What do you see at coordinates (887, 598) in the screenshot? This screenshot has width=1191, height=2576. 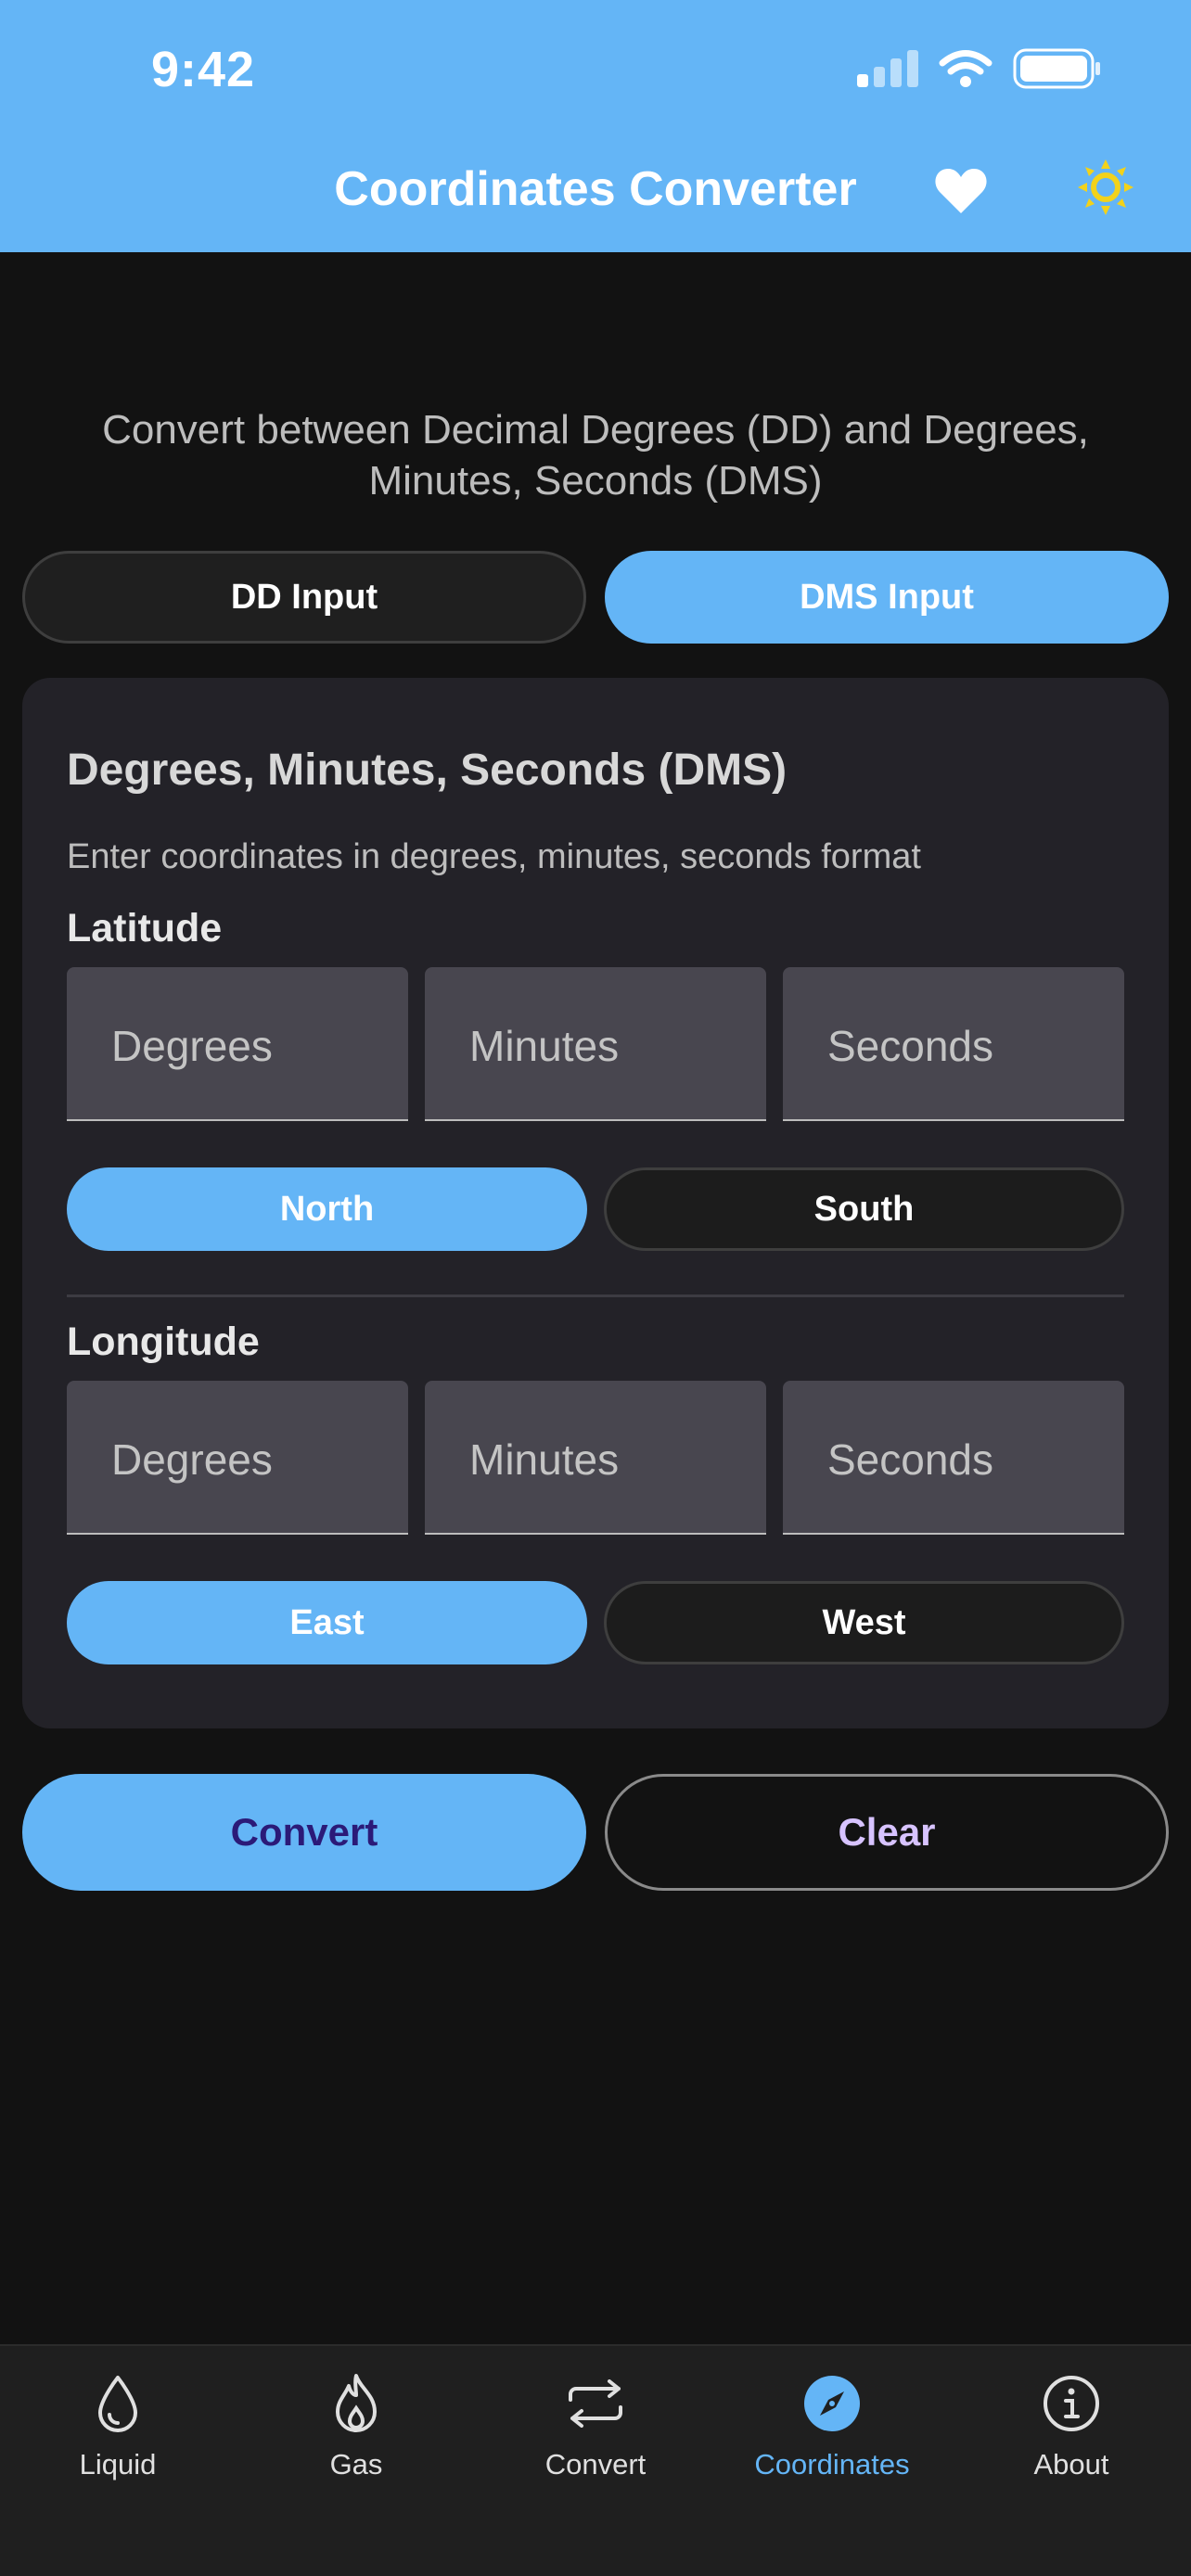 I see `dms-input-tab: DMS Input` at bounding box center [887, 598].